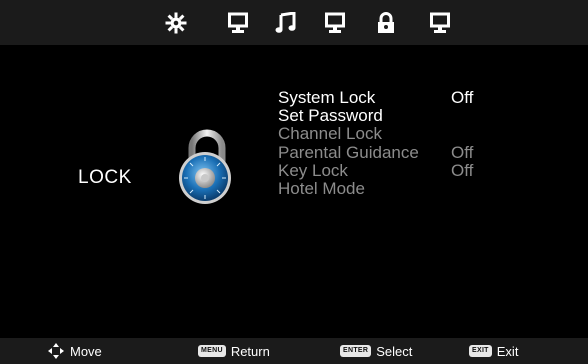  Describe the element at coordinates (86, 351) in the screenshot. I see `move-hint-label: Move` at that location.